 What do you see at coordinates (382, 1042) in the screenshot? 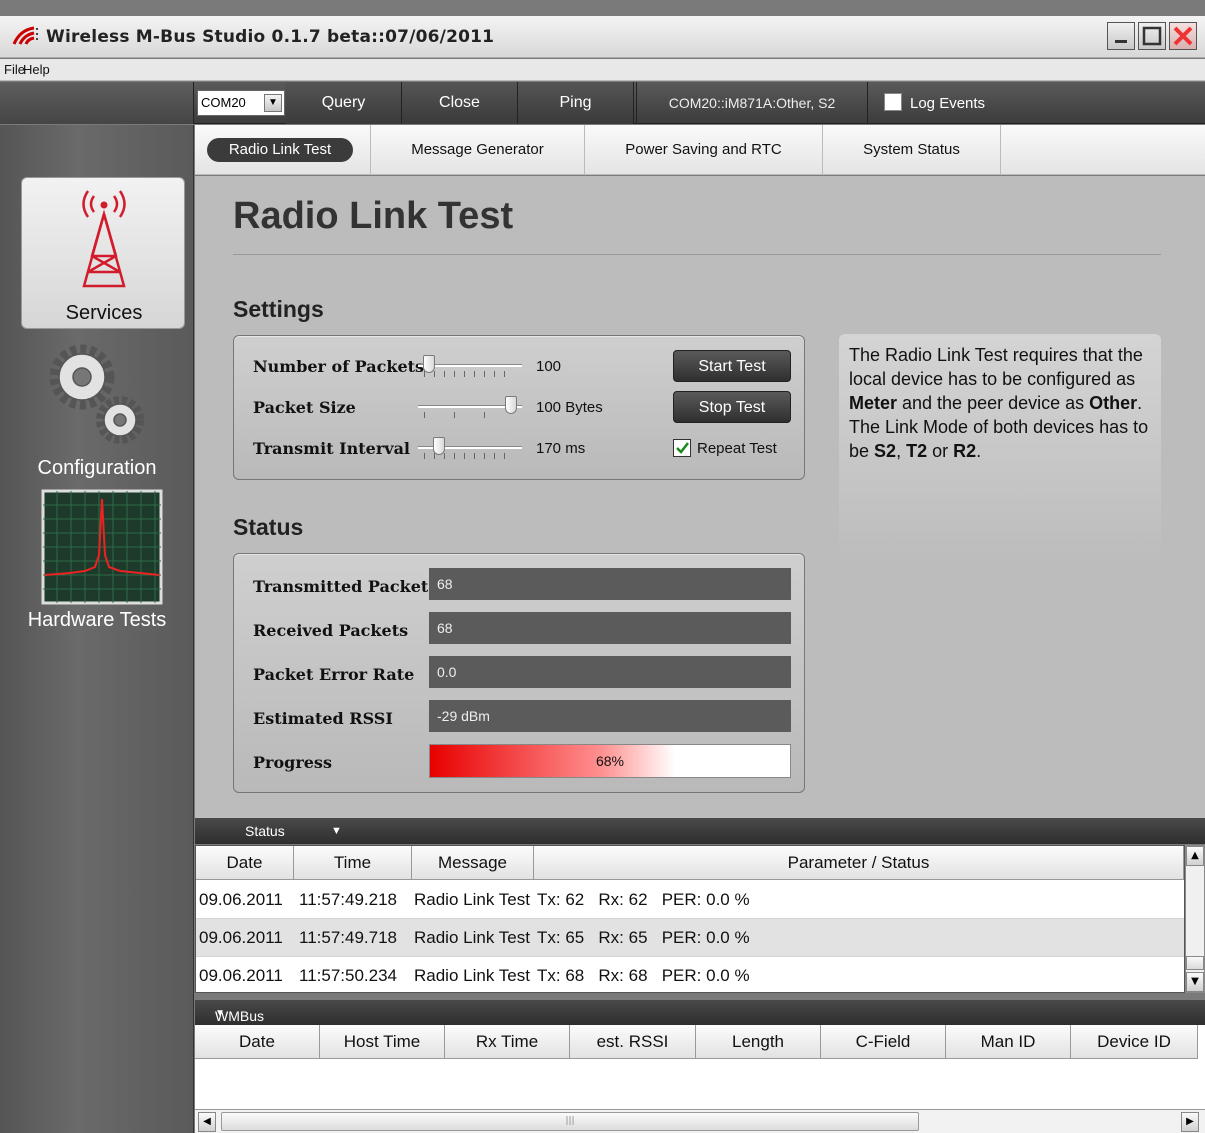
I see `column-header-host-time: Host Time` at bounding box center [382, 1042].